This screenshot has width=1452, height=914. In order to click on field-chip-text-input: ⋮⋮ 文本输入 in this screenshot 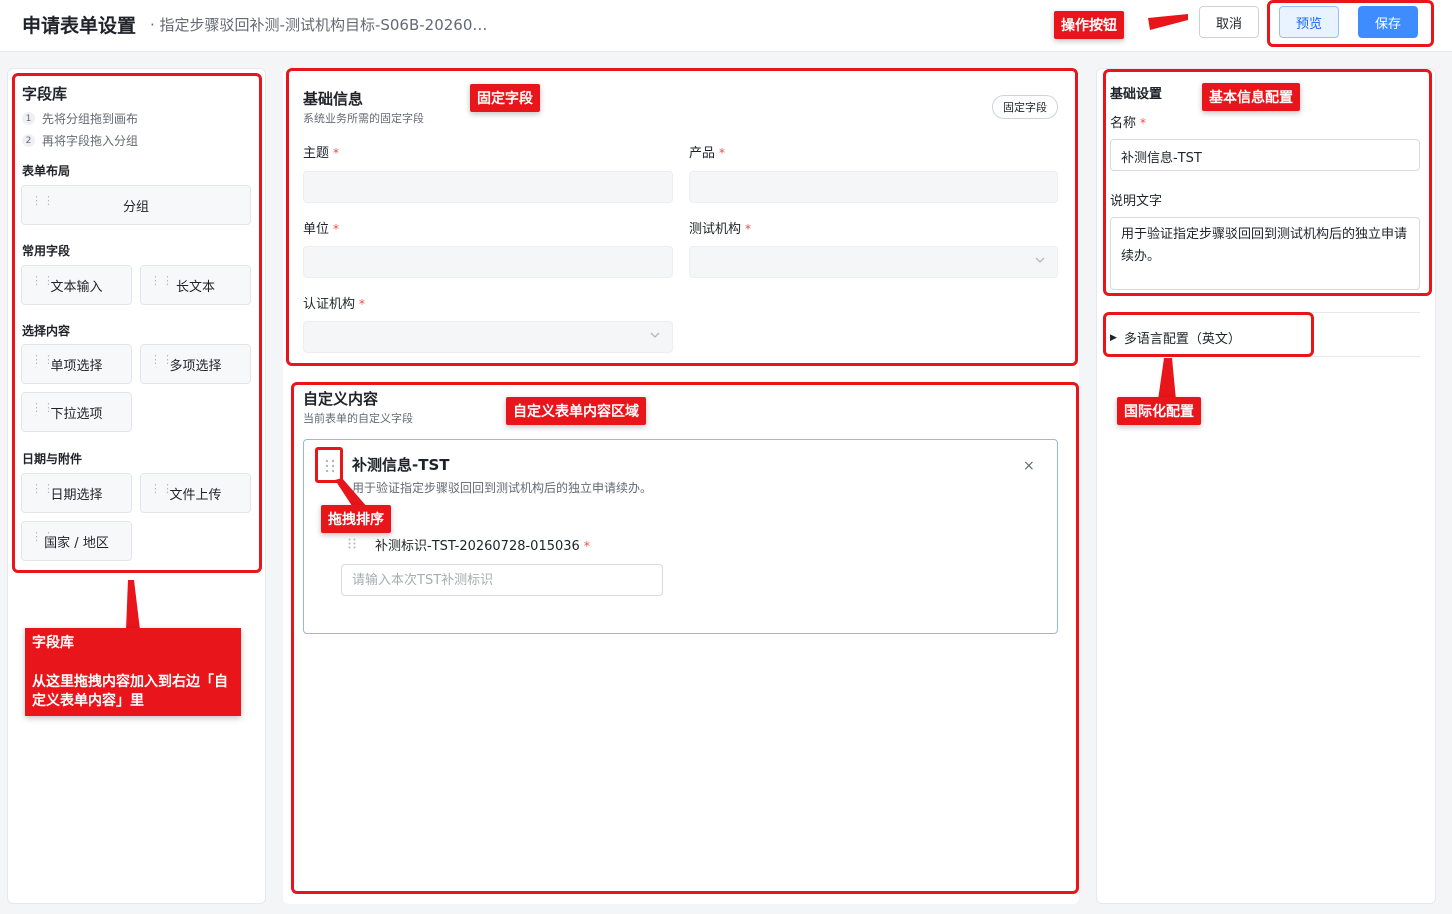, I will do `click(76, 285)`.